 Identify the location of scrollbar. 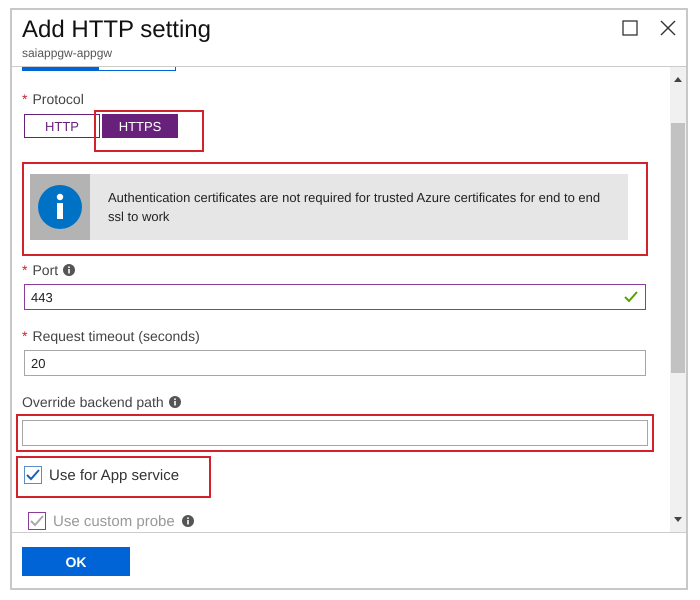
(678, 299).